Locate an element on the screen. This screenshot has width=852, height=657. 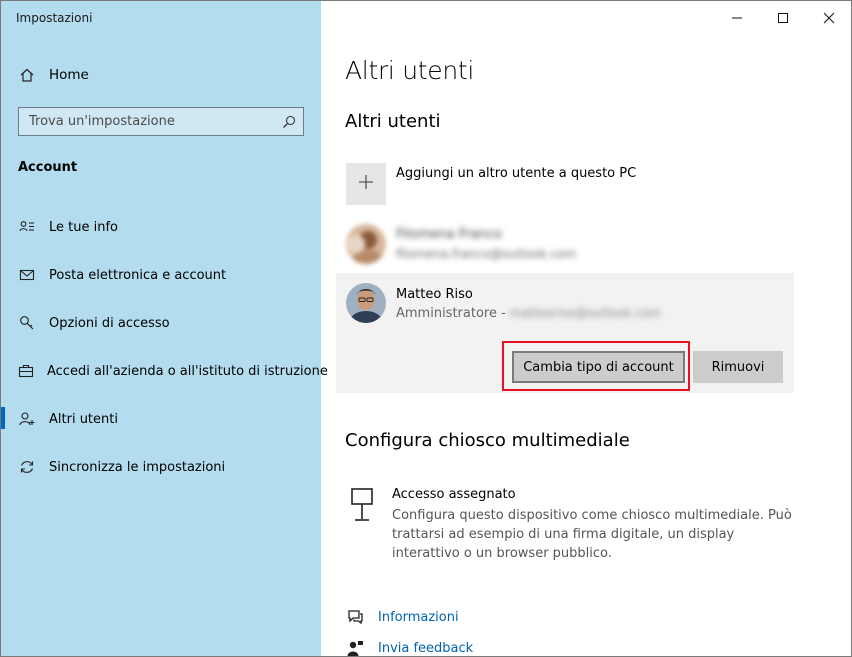
minimize-button is located at coordinates (737, 18).